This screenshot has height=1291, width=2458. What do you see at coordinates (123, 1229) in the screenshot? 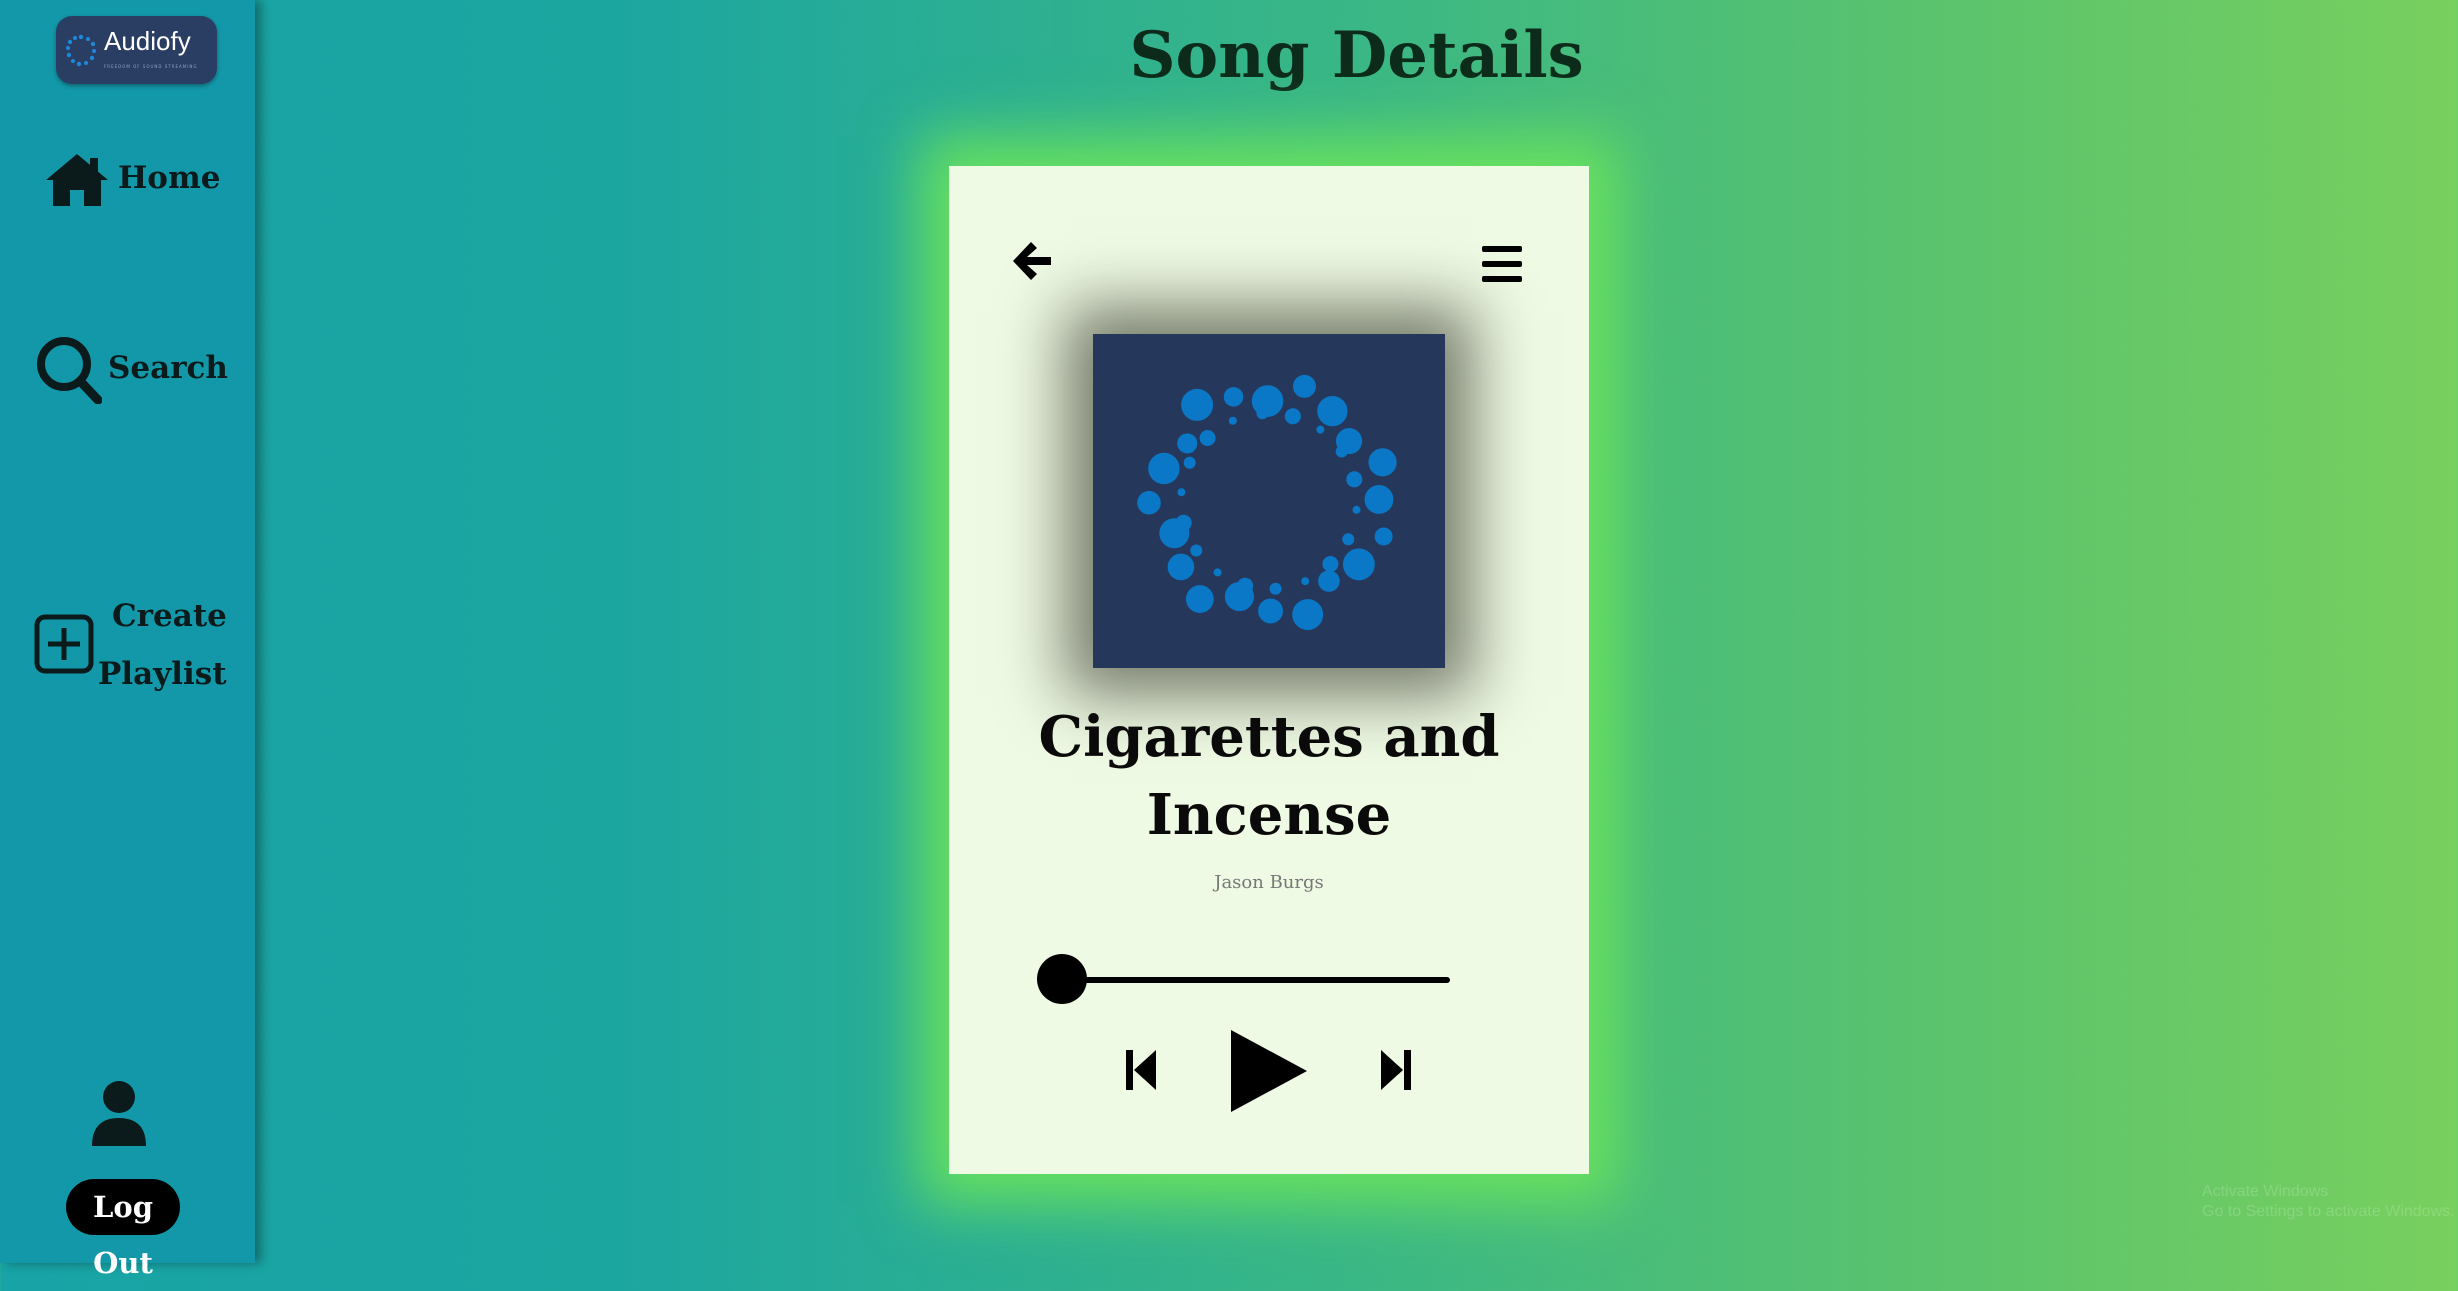
I see `logout-button: Log Out` at bounding box center [123, 1229].